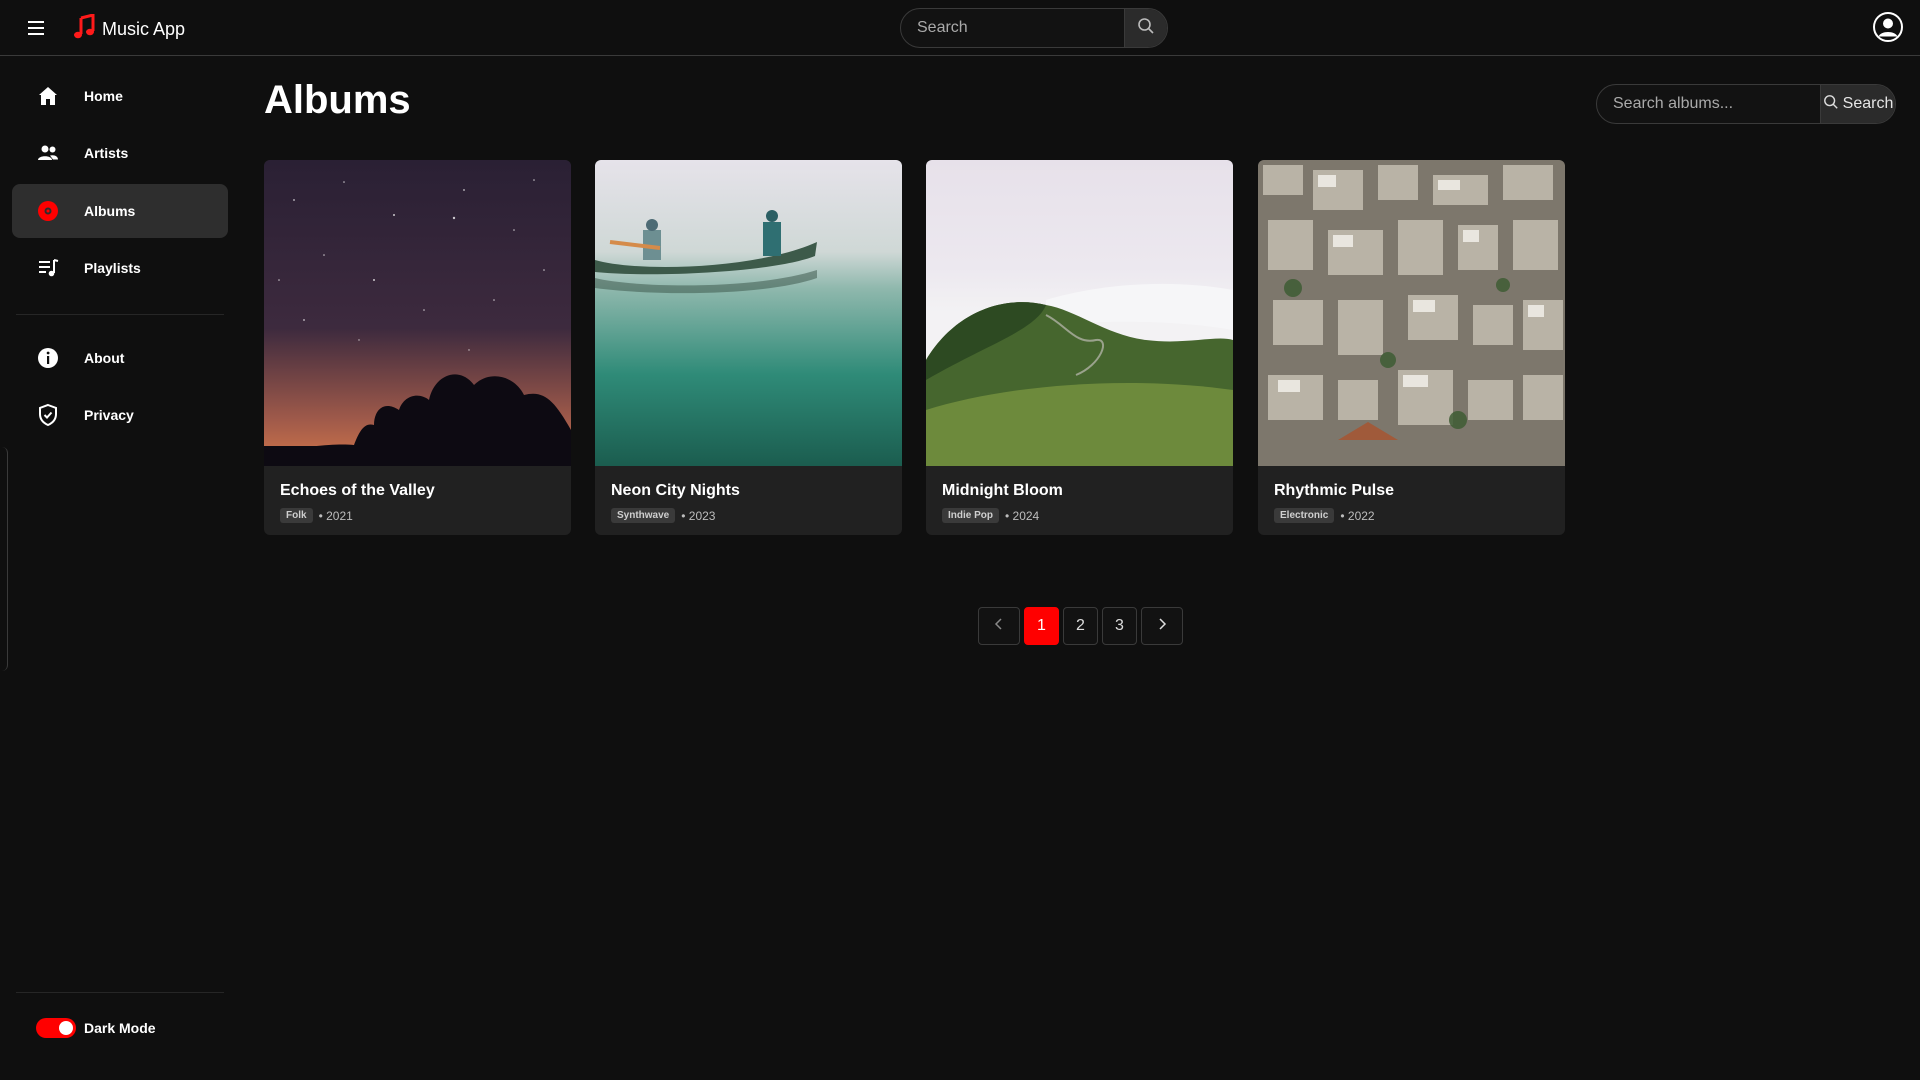  Describe the element at coordinates (48, 96) in the screenshot. I see `home-icon` at that location.